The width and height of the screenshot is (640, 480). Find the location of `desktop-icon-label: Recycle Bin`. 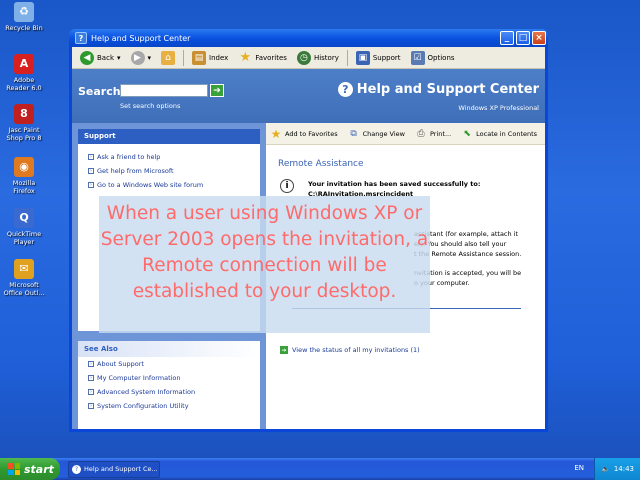

desktop-icon-label: Recycle Bin is located at coordinates (24, 28).